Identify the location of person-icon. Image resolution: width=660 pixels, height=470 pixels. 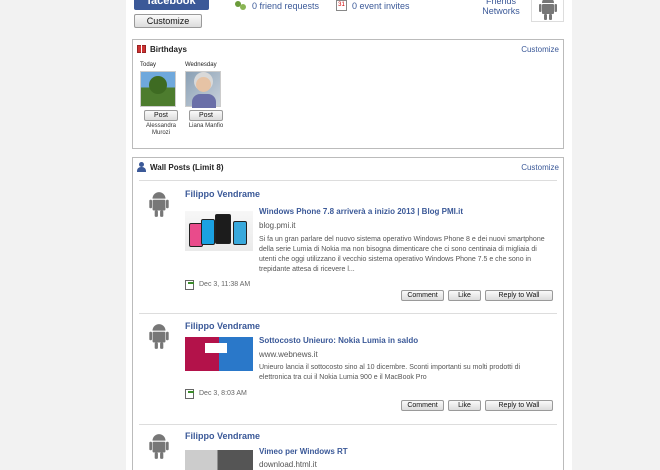
(141, 167).